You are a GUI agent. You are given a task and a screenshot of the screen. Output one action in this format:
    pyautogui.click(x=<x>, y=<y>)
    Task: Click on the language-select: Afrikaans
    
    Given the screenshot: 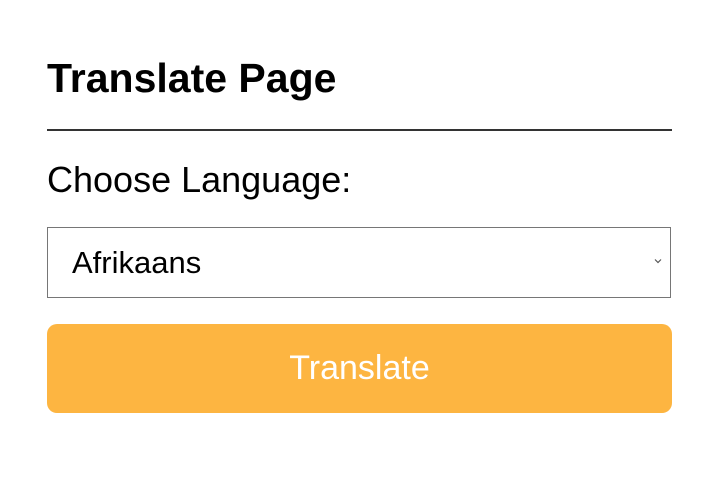 What is the action you would take?
    pyautogui.click(x=359, y=262)
    